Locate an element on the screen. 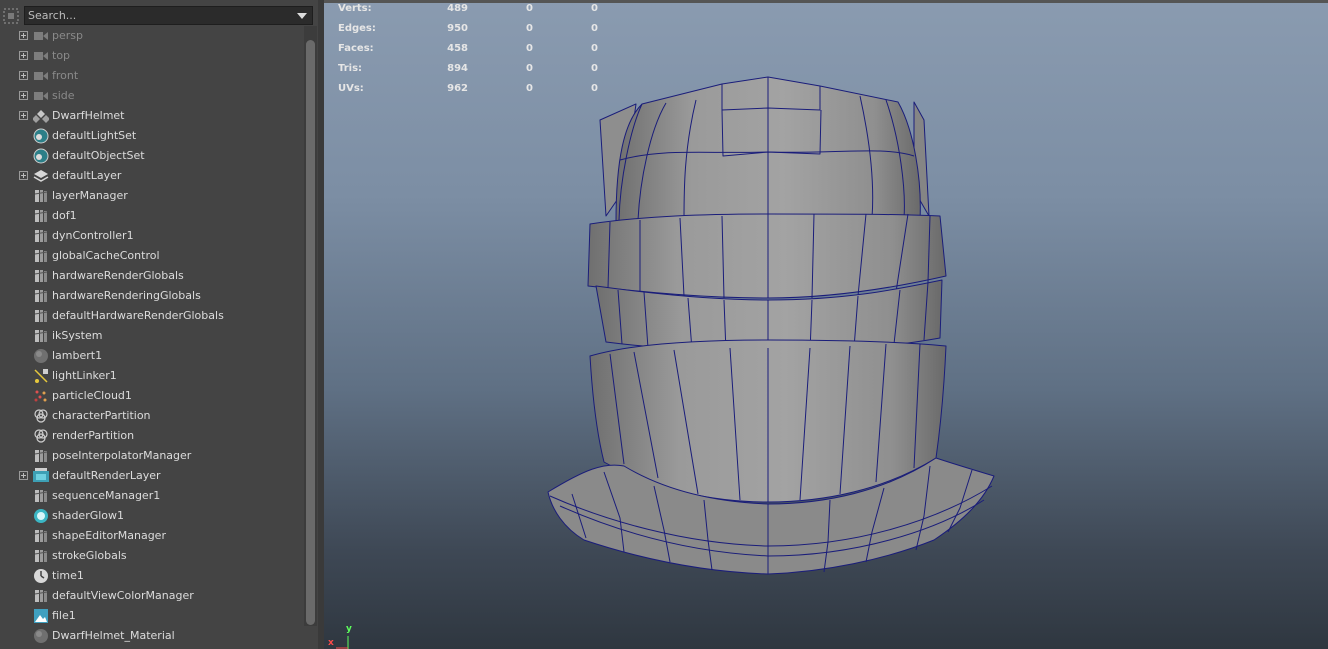 Image resolution: width=1328 pixels, height=649 pixels. partition-icon is located at coordinates (41, 436).